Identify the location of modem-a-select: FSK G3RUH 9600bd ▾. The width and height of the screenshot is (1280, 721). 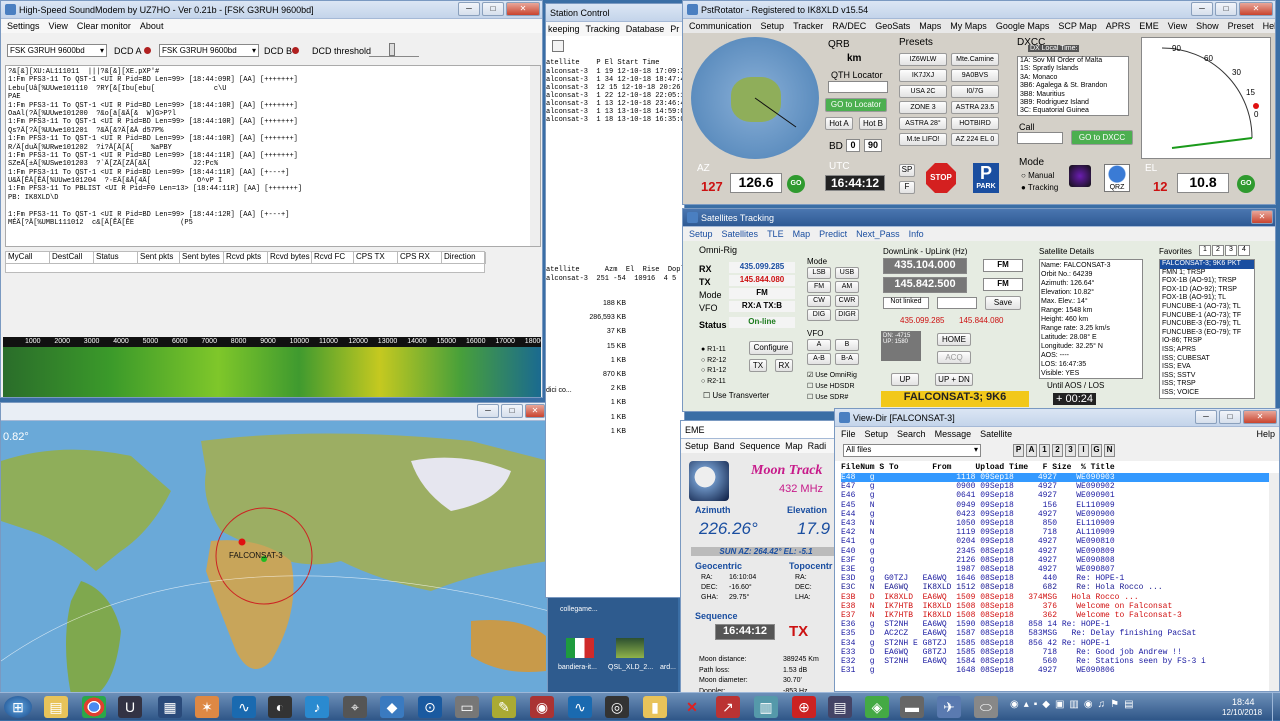
(57, 50).